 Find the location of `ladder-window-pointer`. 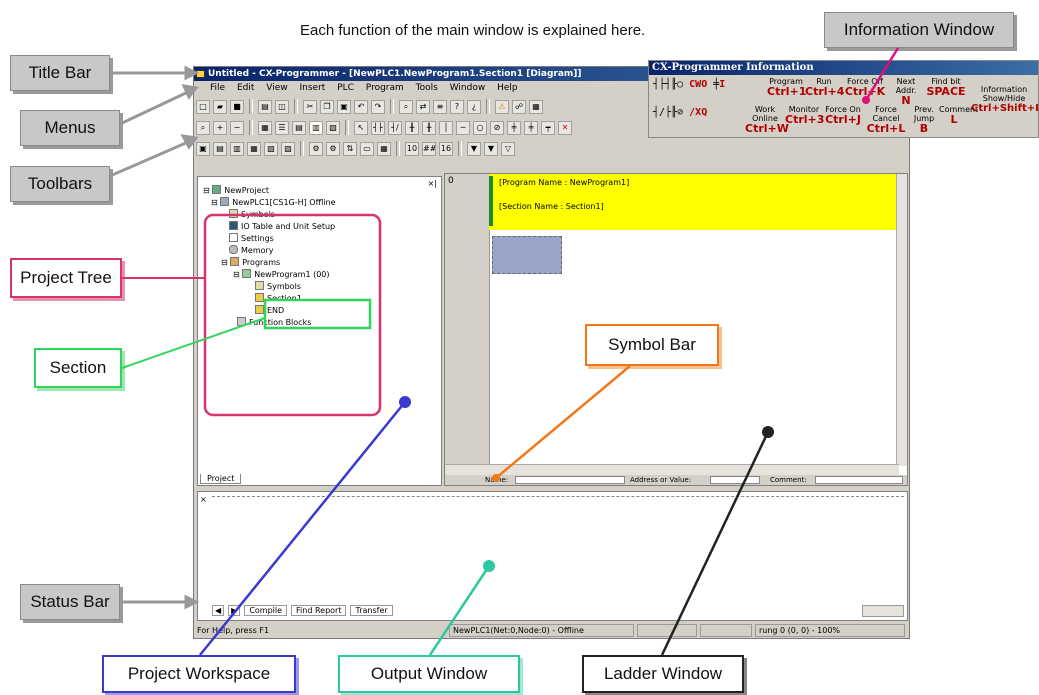

ladder-window-pointer is located at coordinates (715, 543).